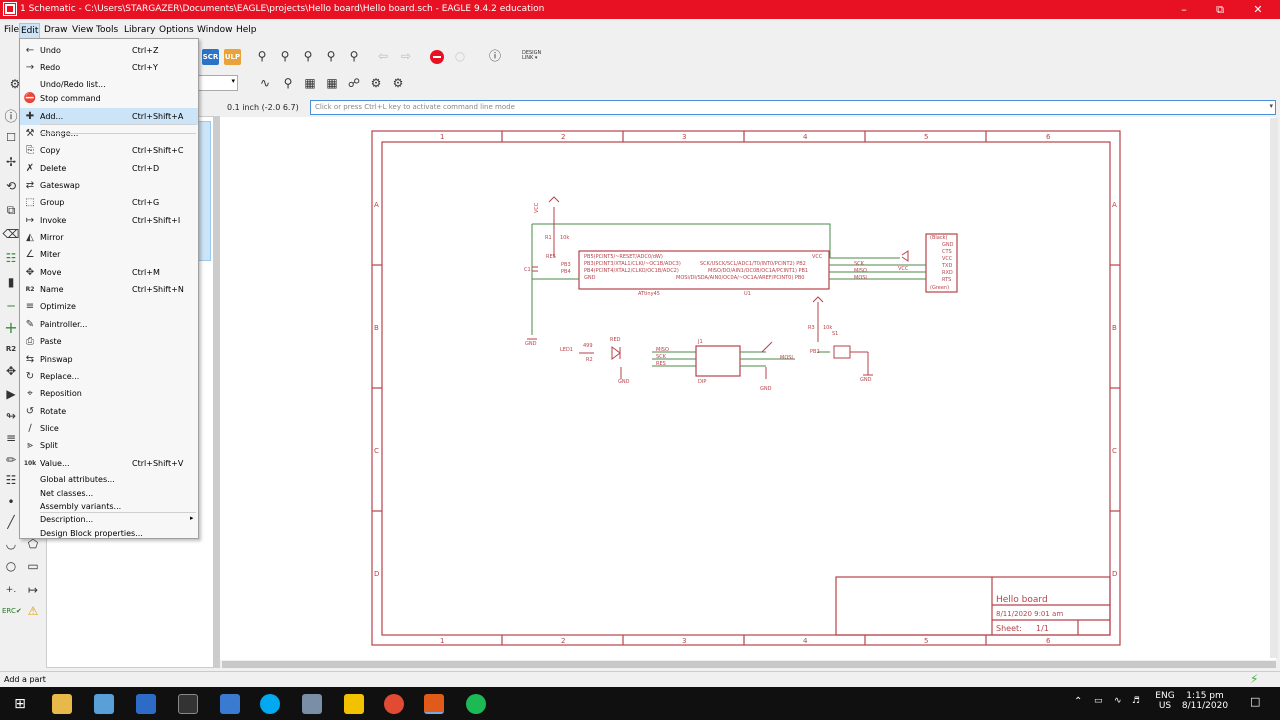 This screenshot has height=720, width=1280. What do you see at coordinates (246, 30) in the screenshot?
I see `menu-help: Help` at bounding box center [246, 30].